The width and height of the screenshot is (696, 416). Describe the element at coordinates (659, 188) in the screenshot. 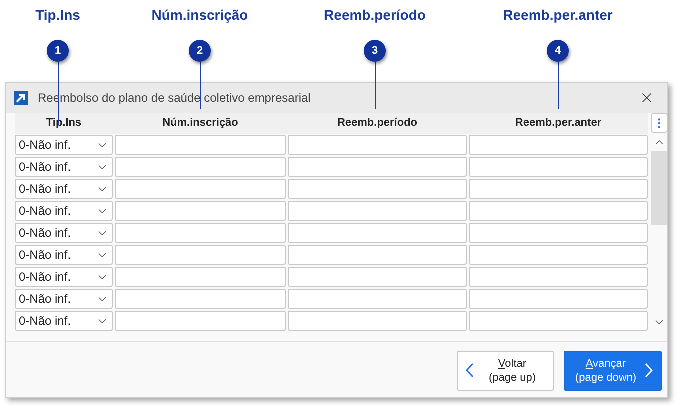

I see `scroll-thumb` at that location.